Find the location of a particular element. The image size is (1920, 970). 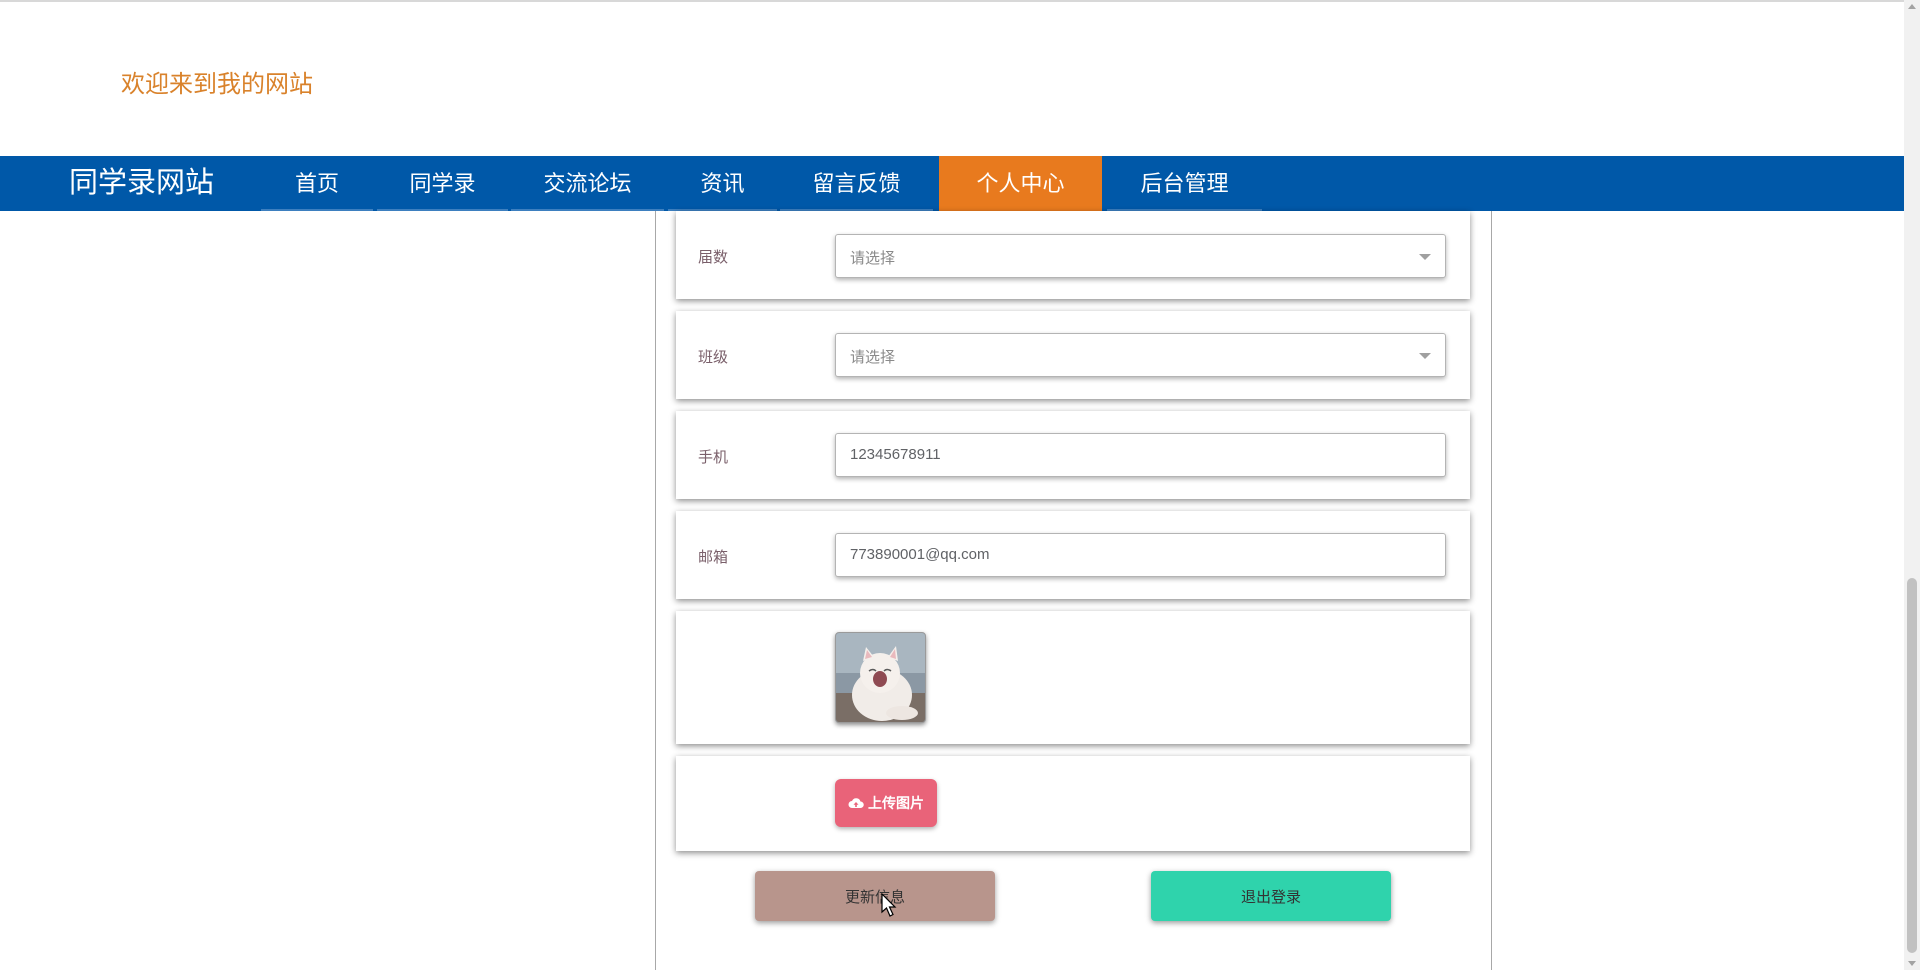

cat-image-icon is located at coordinates (880, 677).